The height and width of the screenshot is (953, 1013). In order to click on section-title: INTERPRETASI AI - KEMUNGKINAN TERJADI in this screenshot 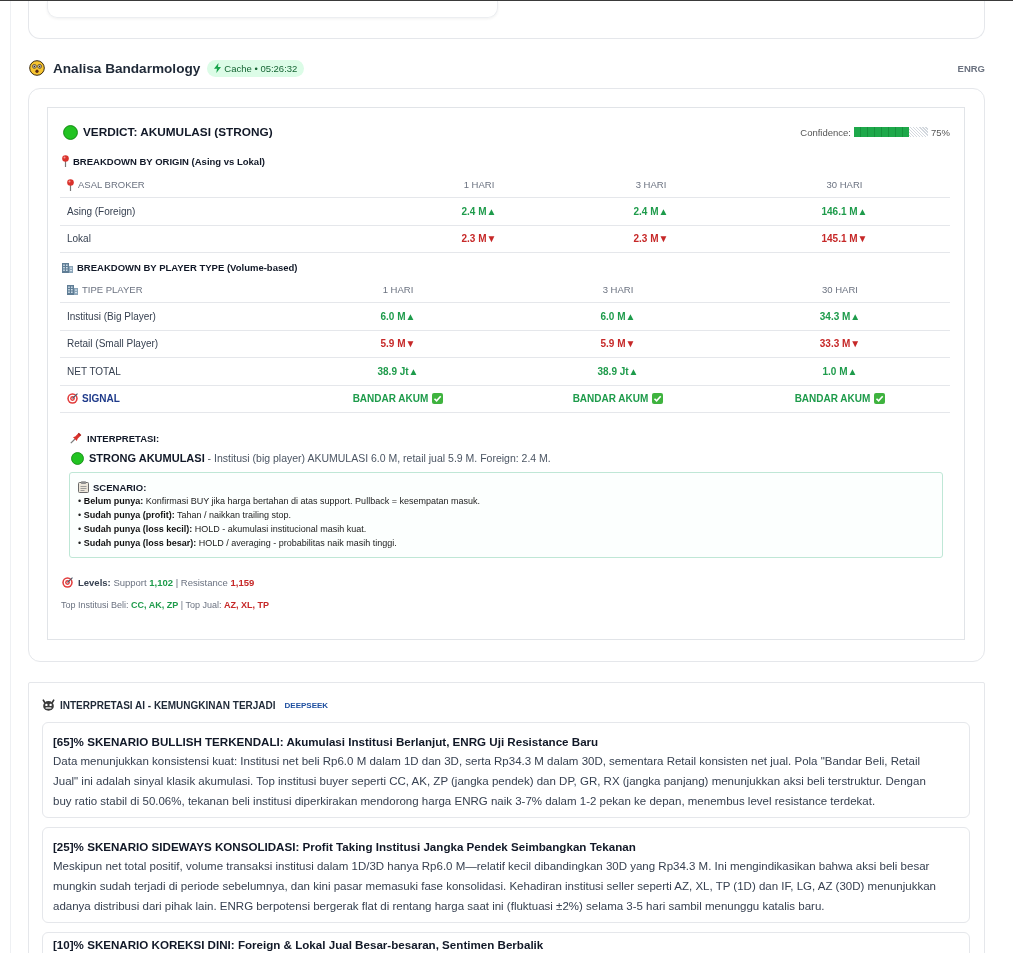, I will do `click(168, 705)`.